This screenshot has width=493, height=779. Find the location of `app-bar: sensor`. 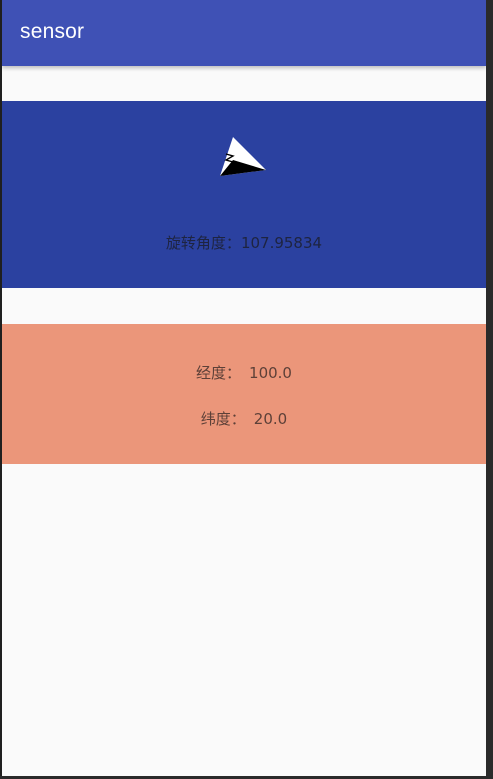

app-bar: sensor is located at coordinates (244, 33).